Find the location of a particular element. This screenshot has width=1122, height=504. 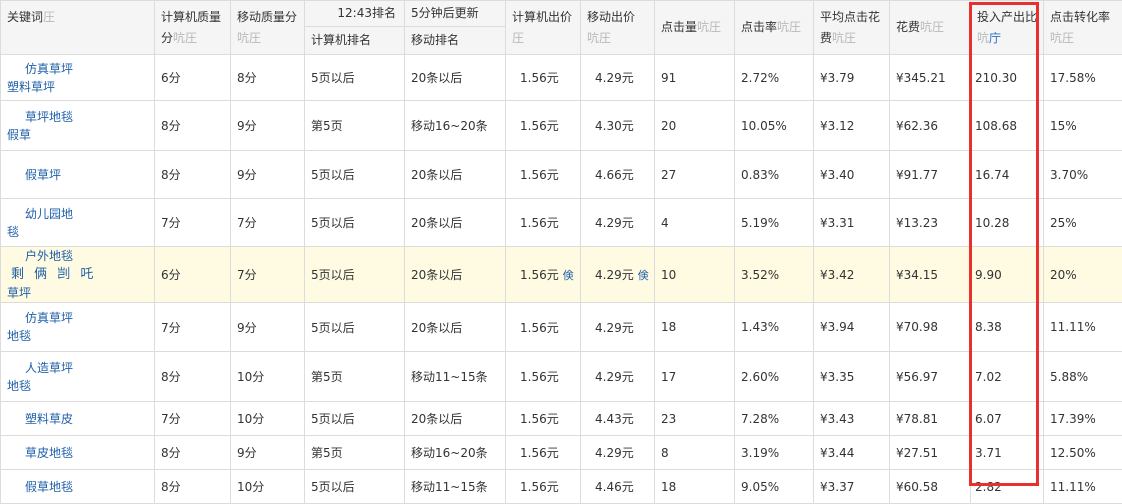

keyword-action-icons: 剩 俩 剀 吒 is located at coordinates (53, 275).